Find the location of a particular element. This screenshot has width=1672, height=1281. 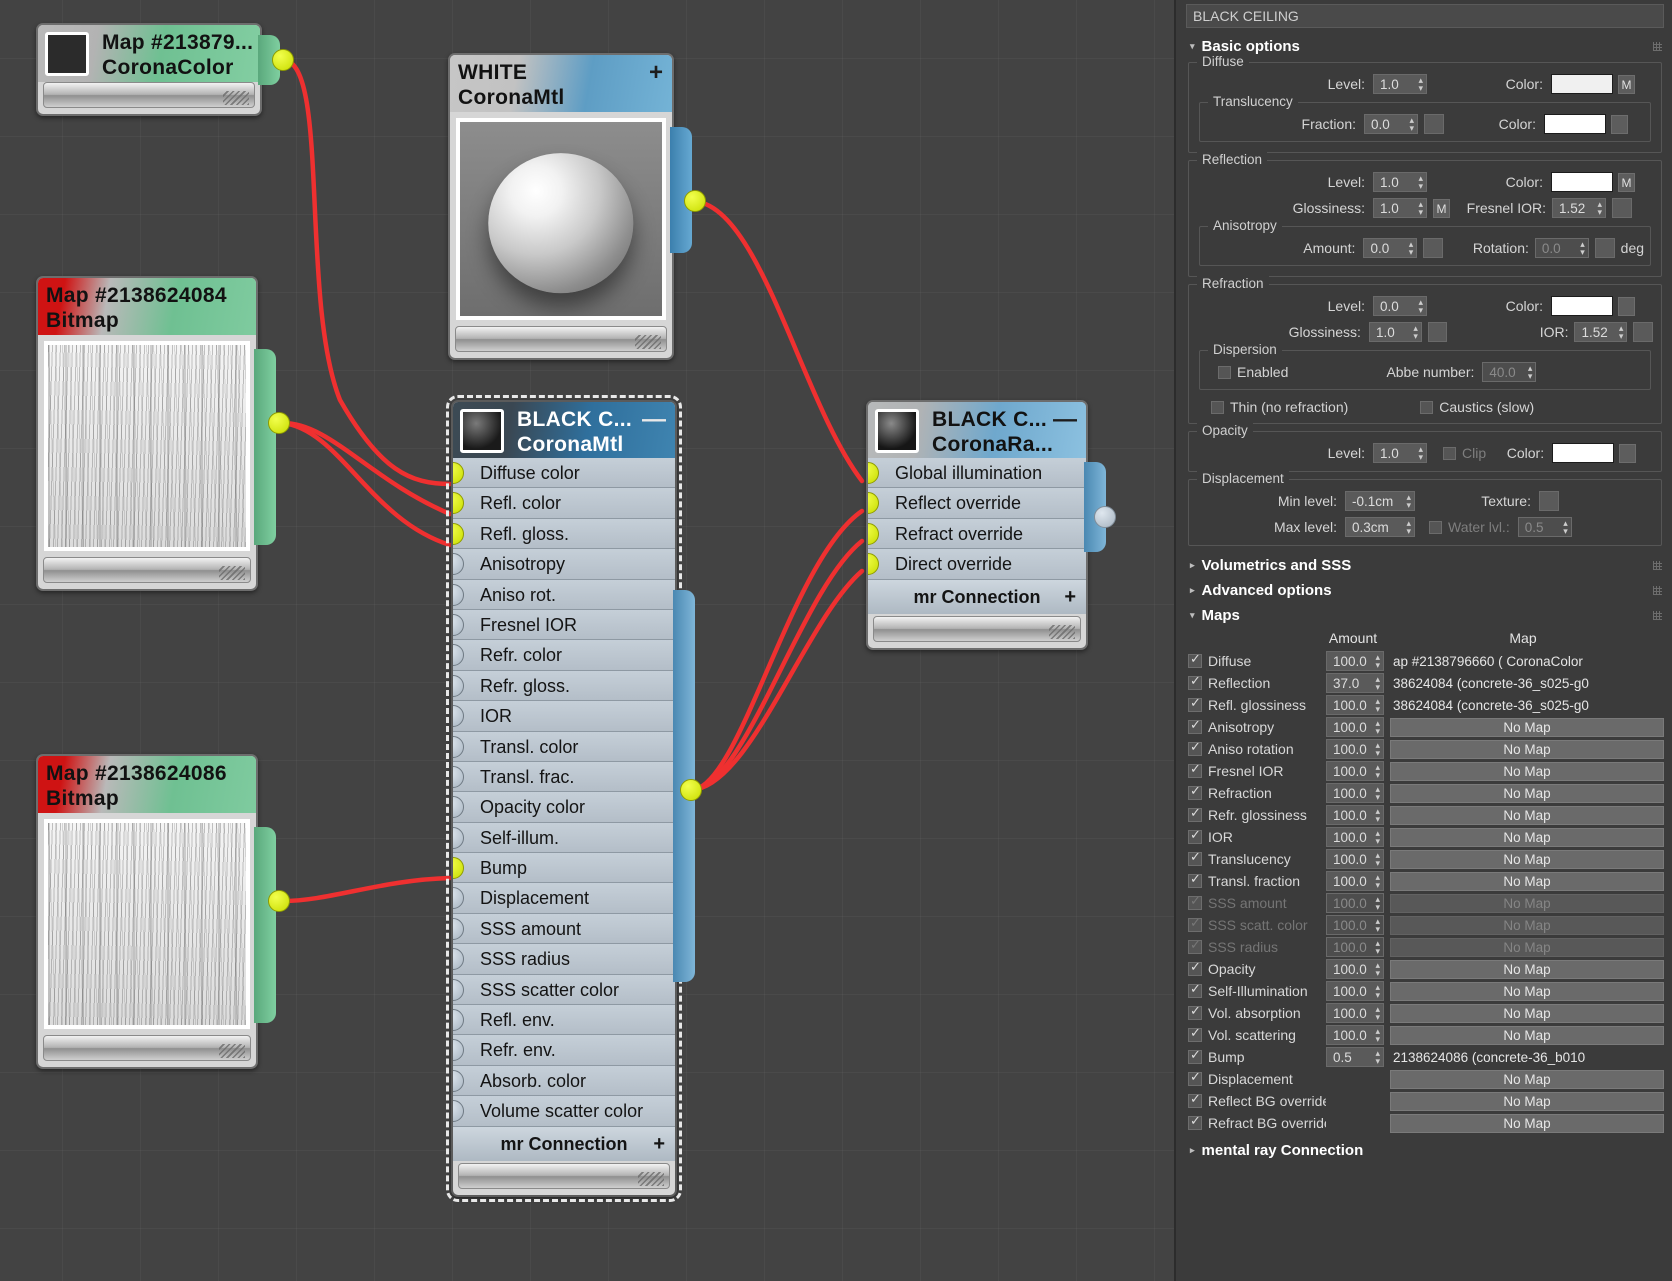

mr-connection-expand-icon: + is located at coordinates (659, 1144).